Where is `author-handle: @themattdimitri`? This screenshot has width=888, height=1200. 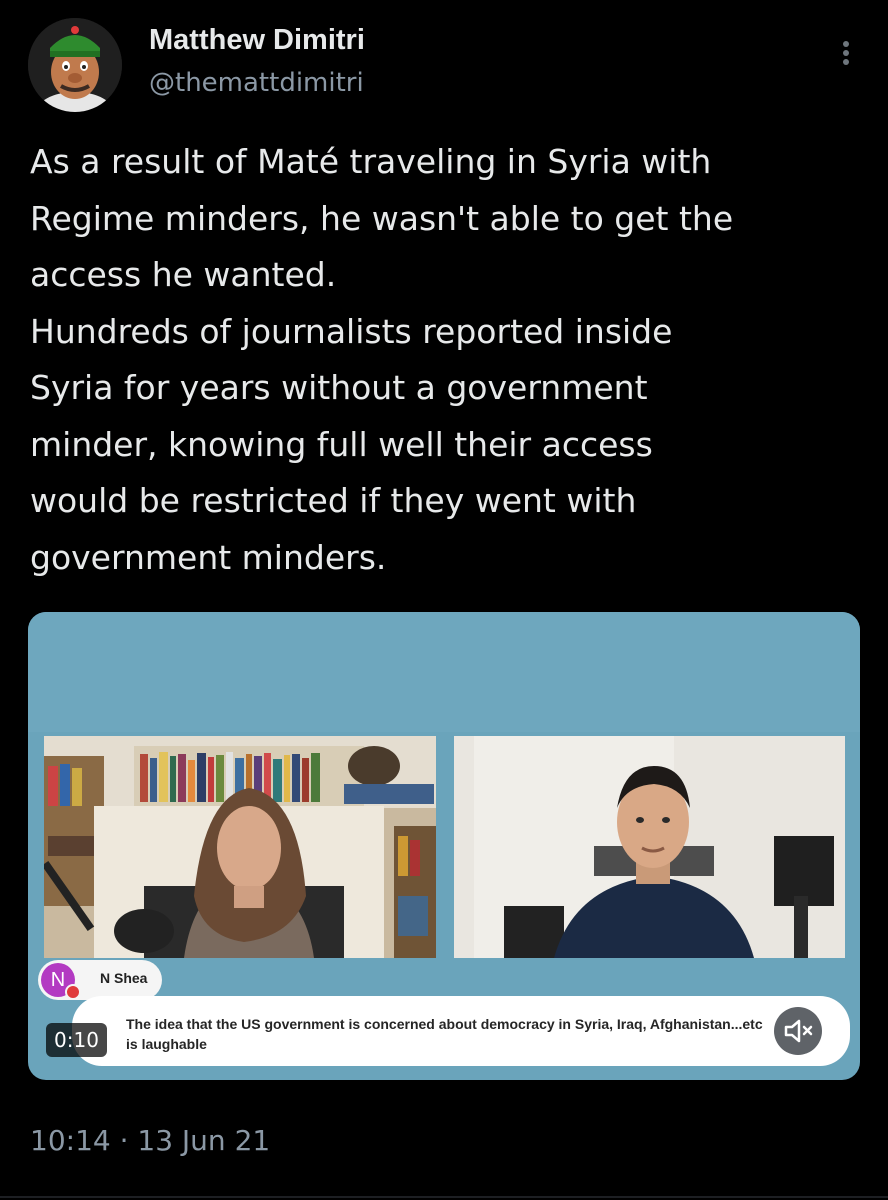
author-handle: @themattdimitri is located at coordinates (256, 83).